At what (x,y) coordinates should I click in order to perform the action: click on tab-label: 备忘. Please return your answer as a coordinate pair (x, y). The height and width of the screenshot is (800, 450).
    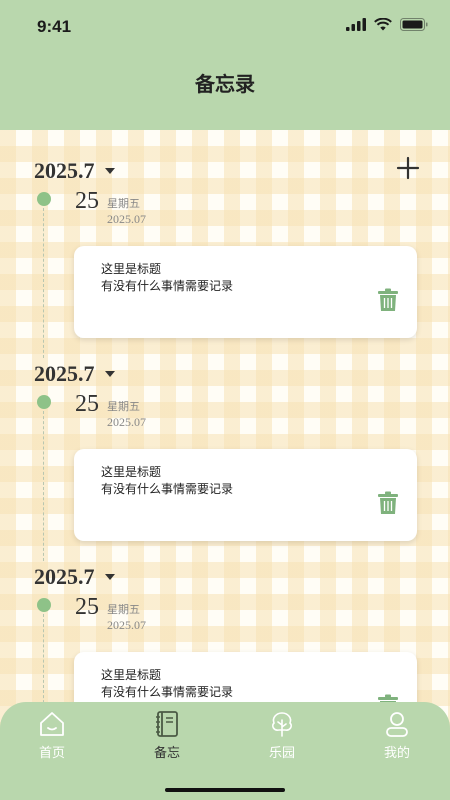
    Looking at the image, I should click on (166, 752).